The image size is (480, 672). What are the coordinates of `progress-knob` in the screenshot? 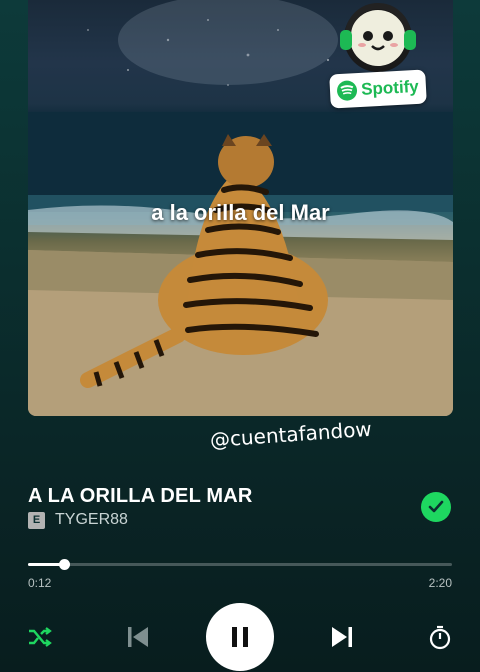 It's located at (65, 564).